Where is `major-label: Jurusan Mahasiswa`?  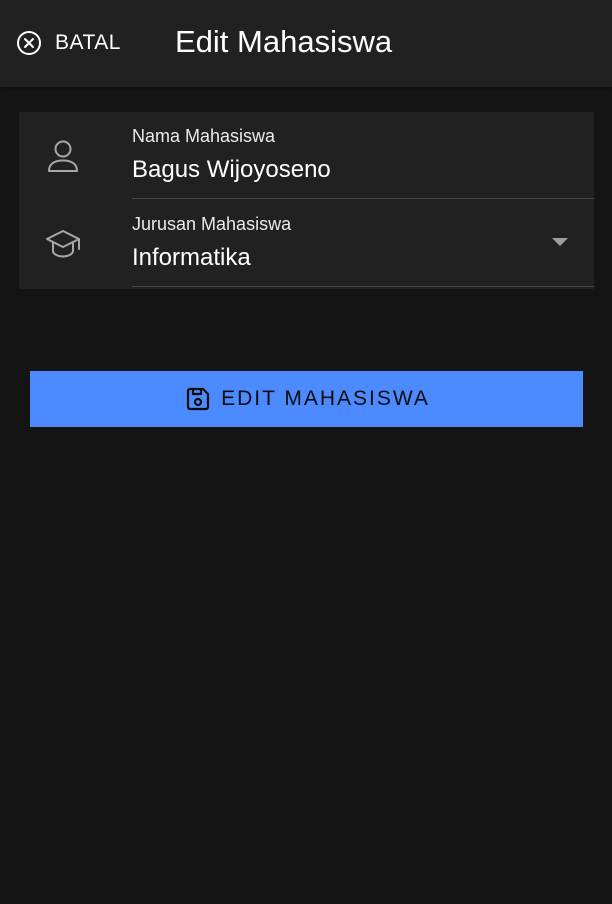
major-label: Jurusan Mahasiswa is located at coordinates (212, 224).